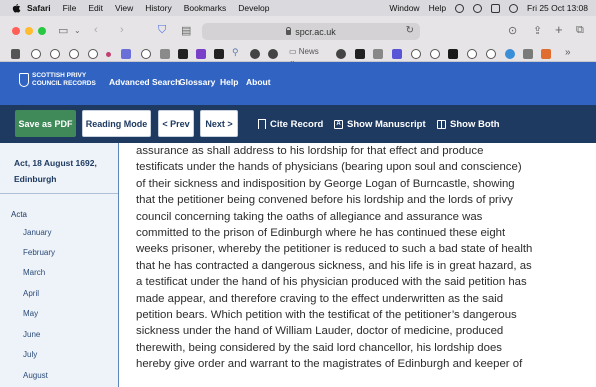  Describe the element at coordinates (45, 123) in the screenshot. I see `save-pdf-button: Save as PDF` at that location.